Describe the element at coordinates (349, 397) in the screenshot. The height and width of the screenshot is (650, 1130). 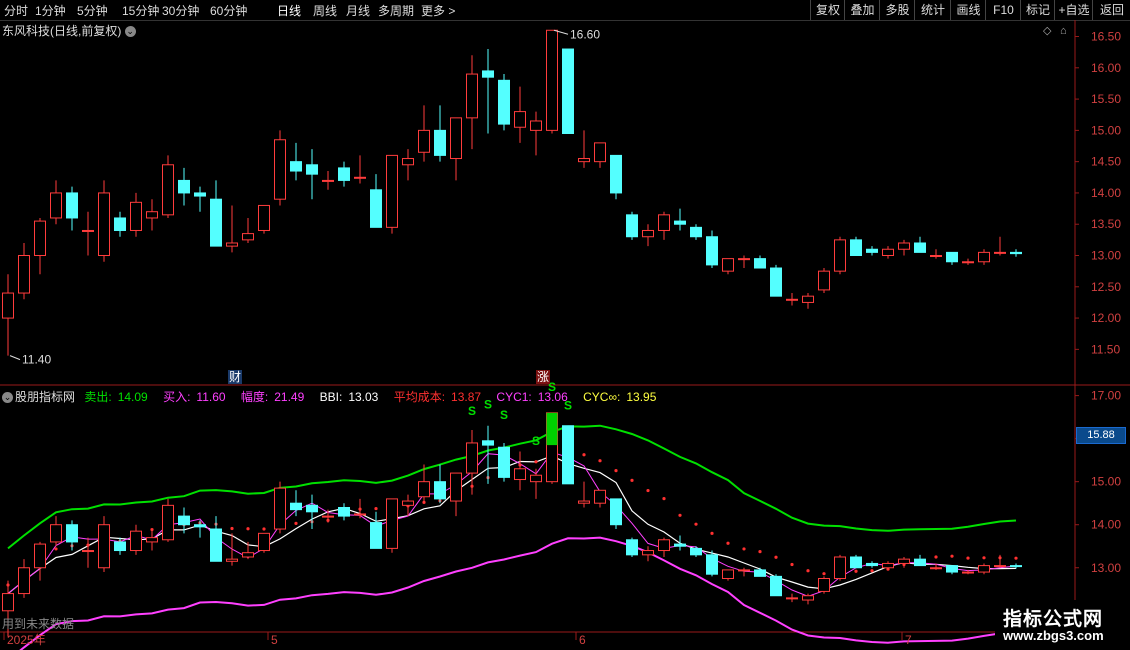
I see `bbi-value: BBI: 13.03` at that location.